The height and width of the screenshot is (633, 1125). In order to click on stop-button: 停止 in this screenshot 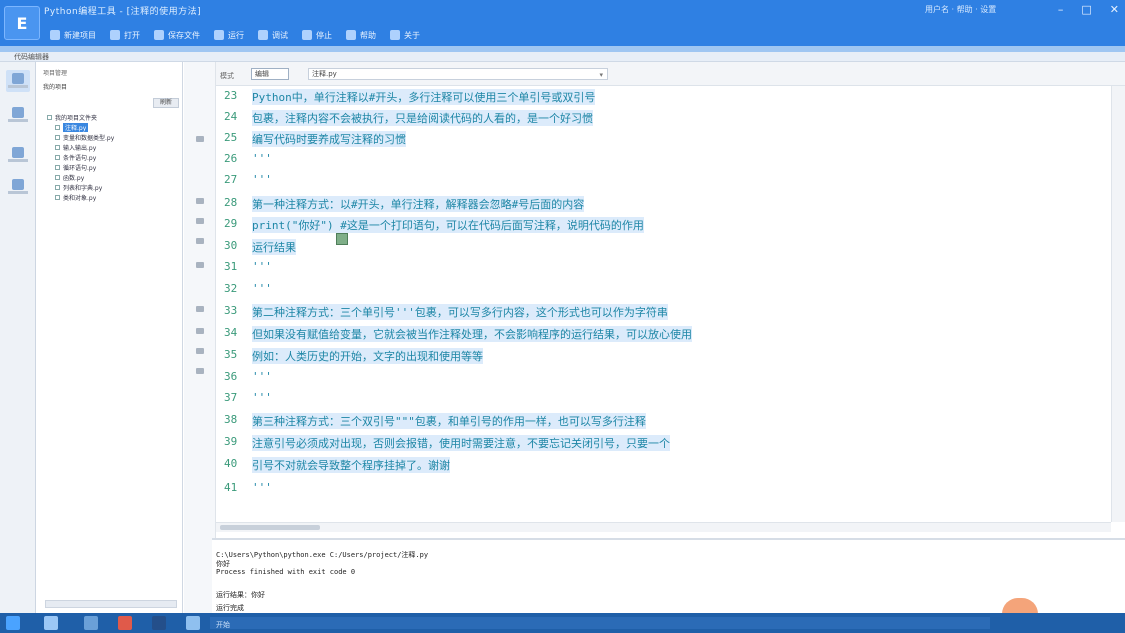, I will do `click(317, 35)`.